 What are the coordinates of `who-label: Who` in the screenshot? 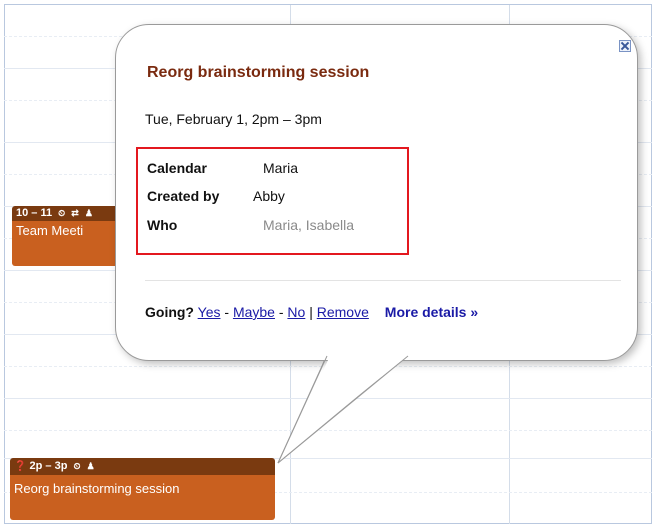 It's located at (162, 225).